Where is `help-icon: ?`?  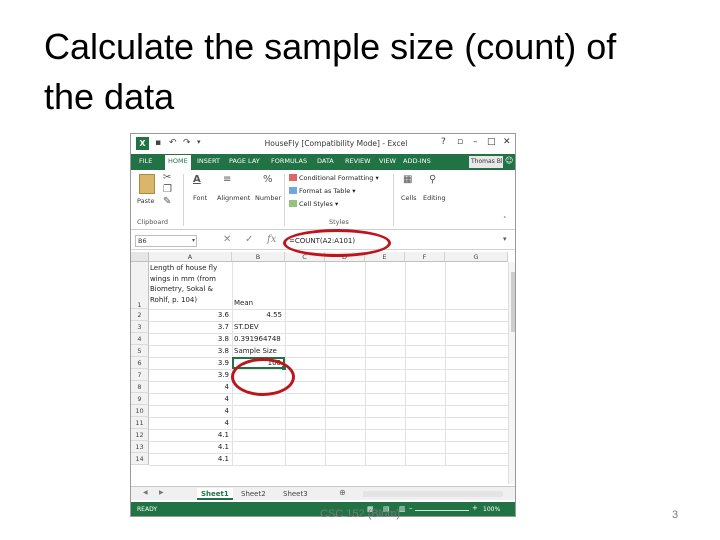 help-icon: ? is located at coordinates (443, 142).